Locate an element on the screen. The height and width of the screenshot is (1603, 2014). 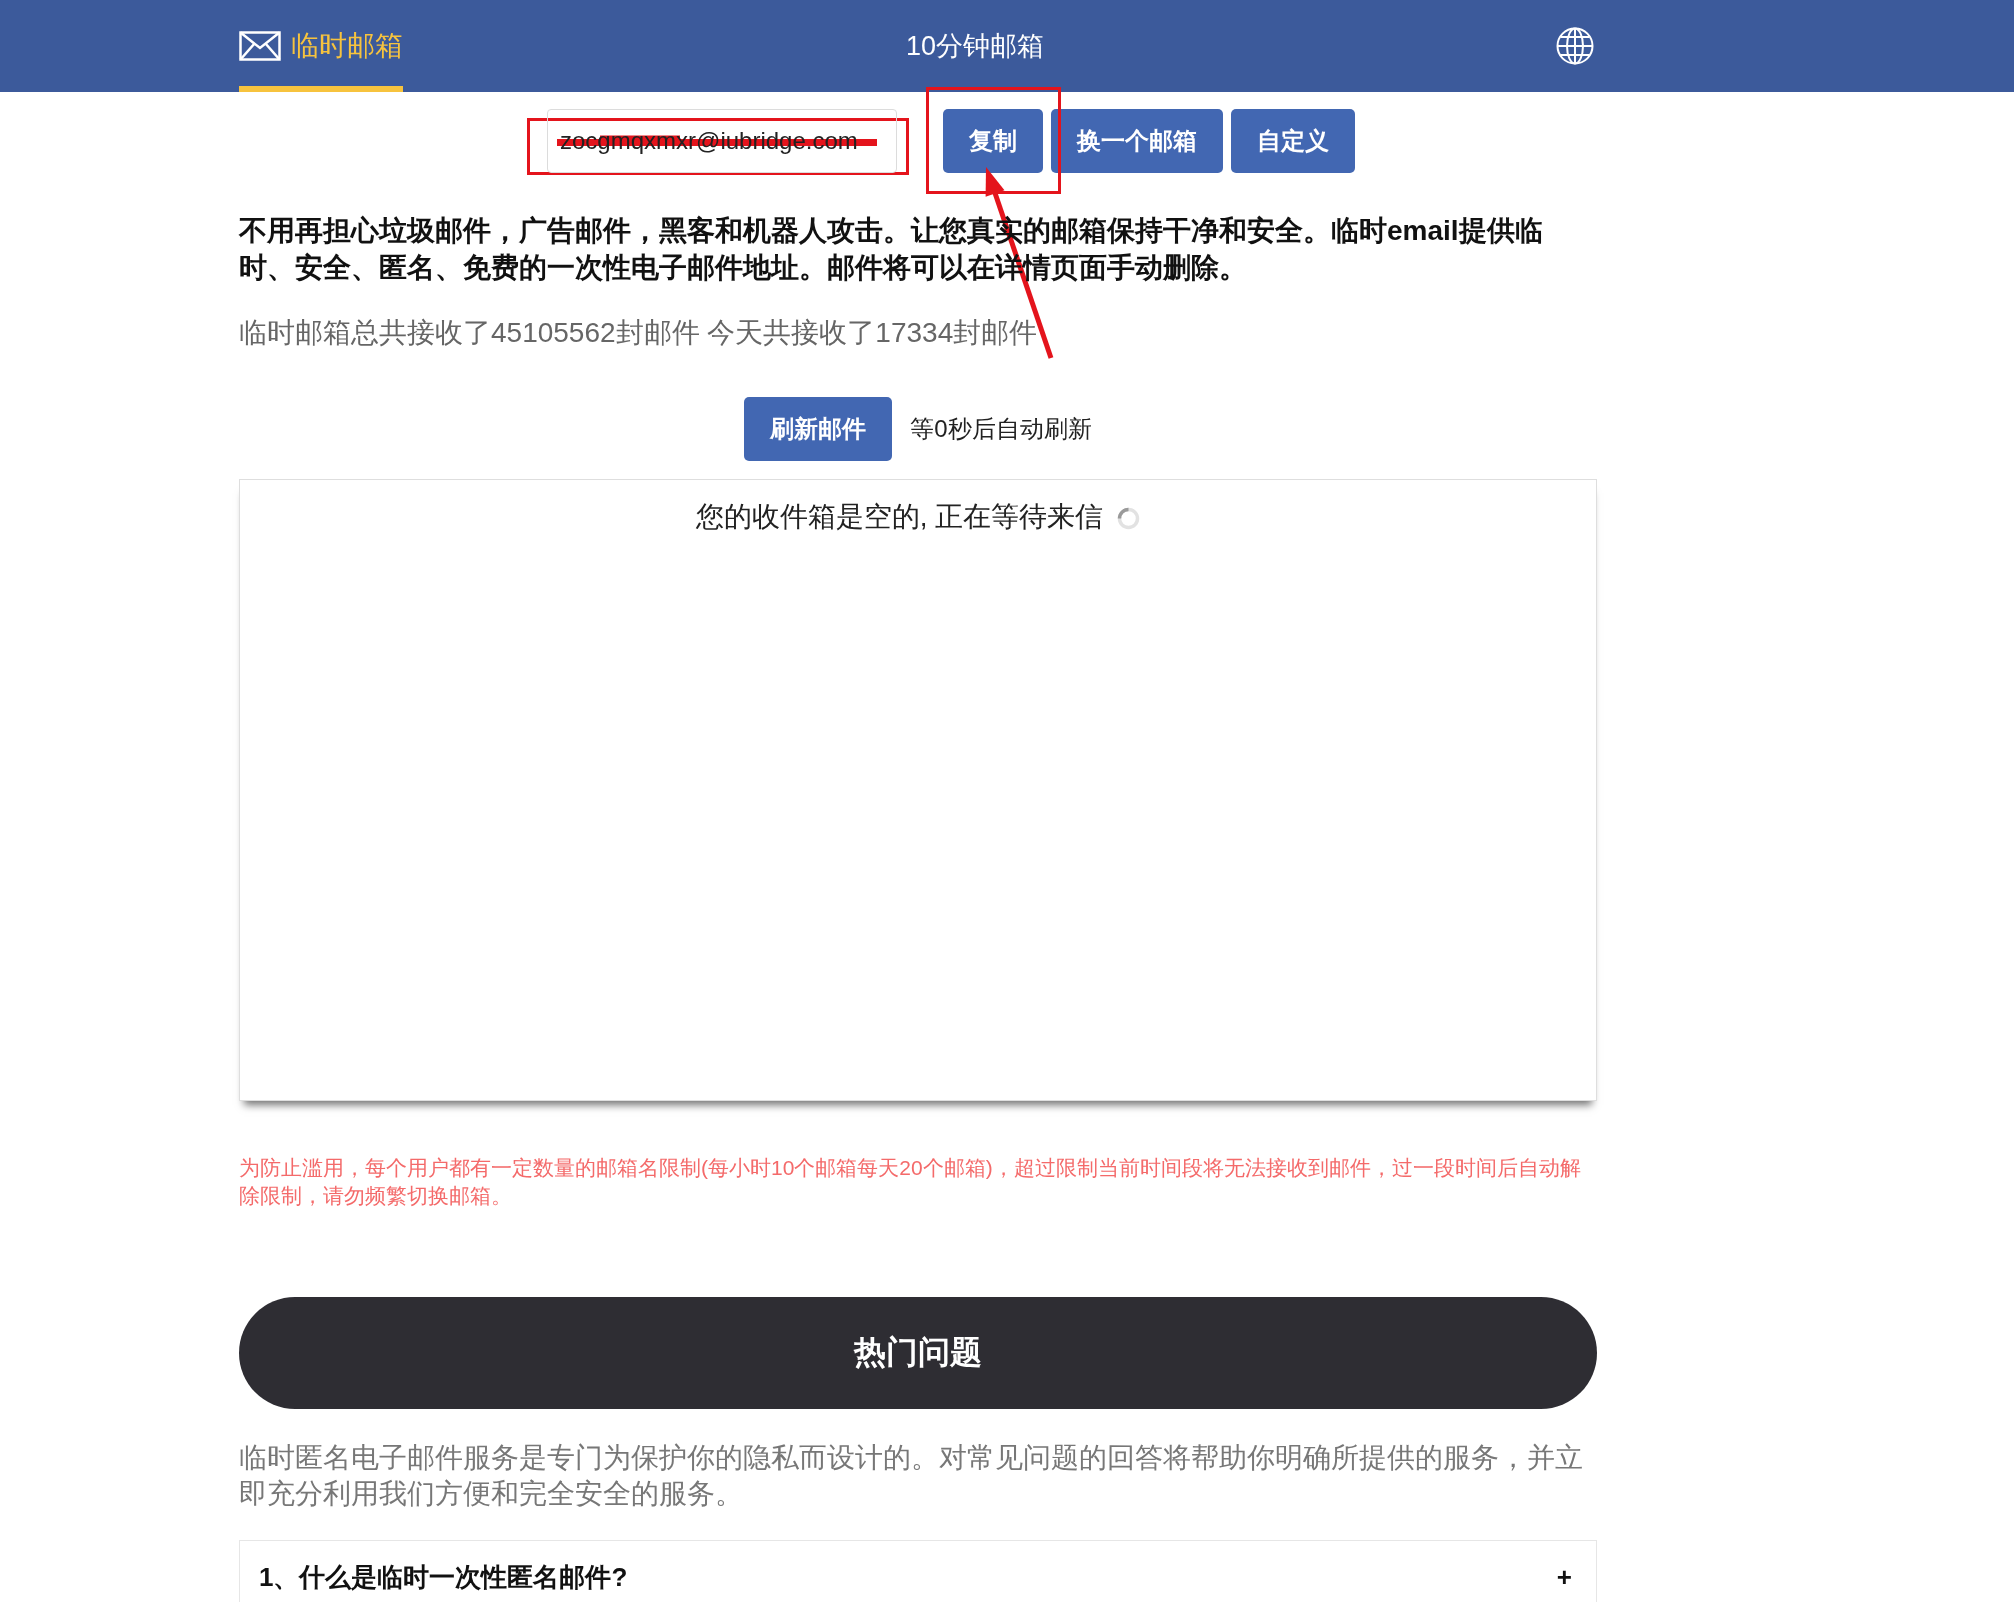
faq-description: 临时匿名电子邮件服务是专门为保护你的隐私而设计的。对常见问题的回答将帮助你明确所提供的服务，并立即充分利用我们方便和完全安全的服务。 is located at coordinates (911, 1476).